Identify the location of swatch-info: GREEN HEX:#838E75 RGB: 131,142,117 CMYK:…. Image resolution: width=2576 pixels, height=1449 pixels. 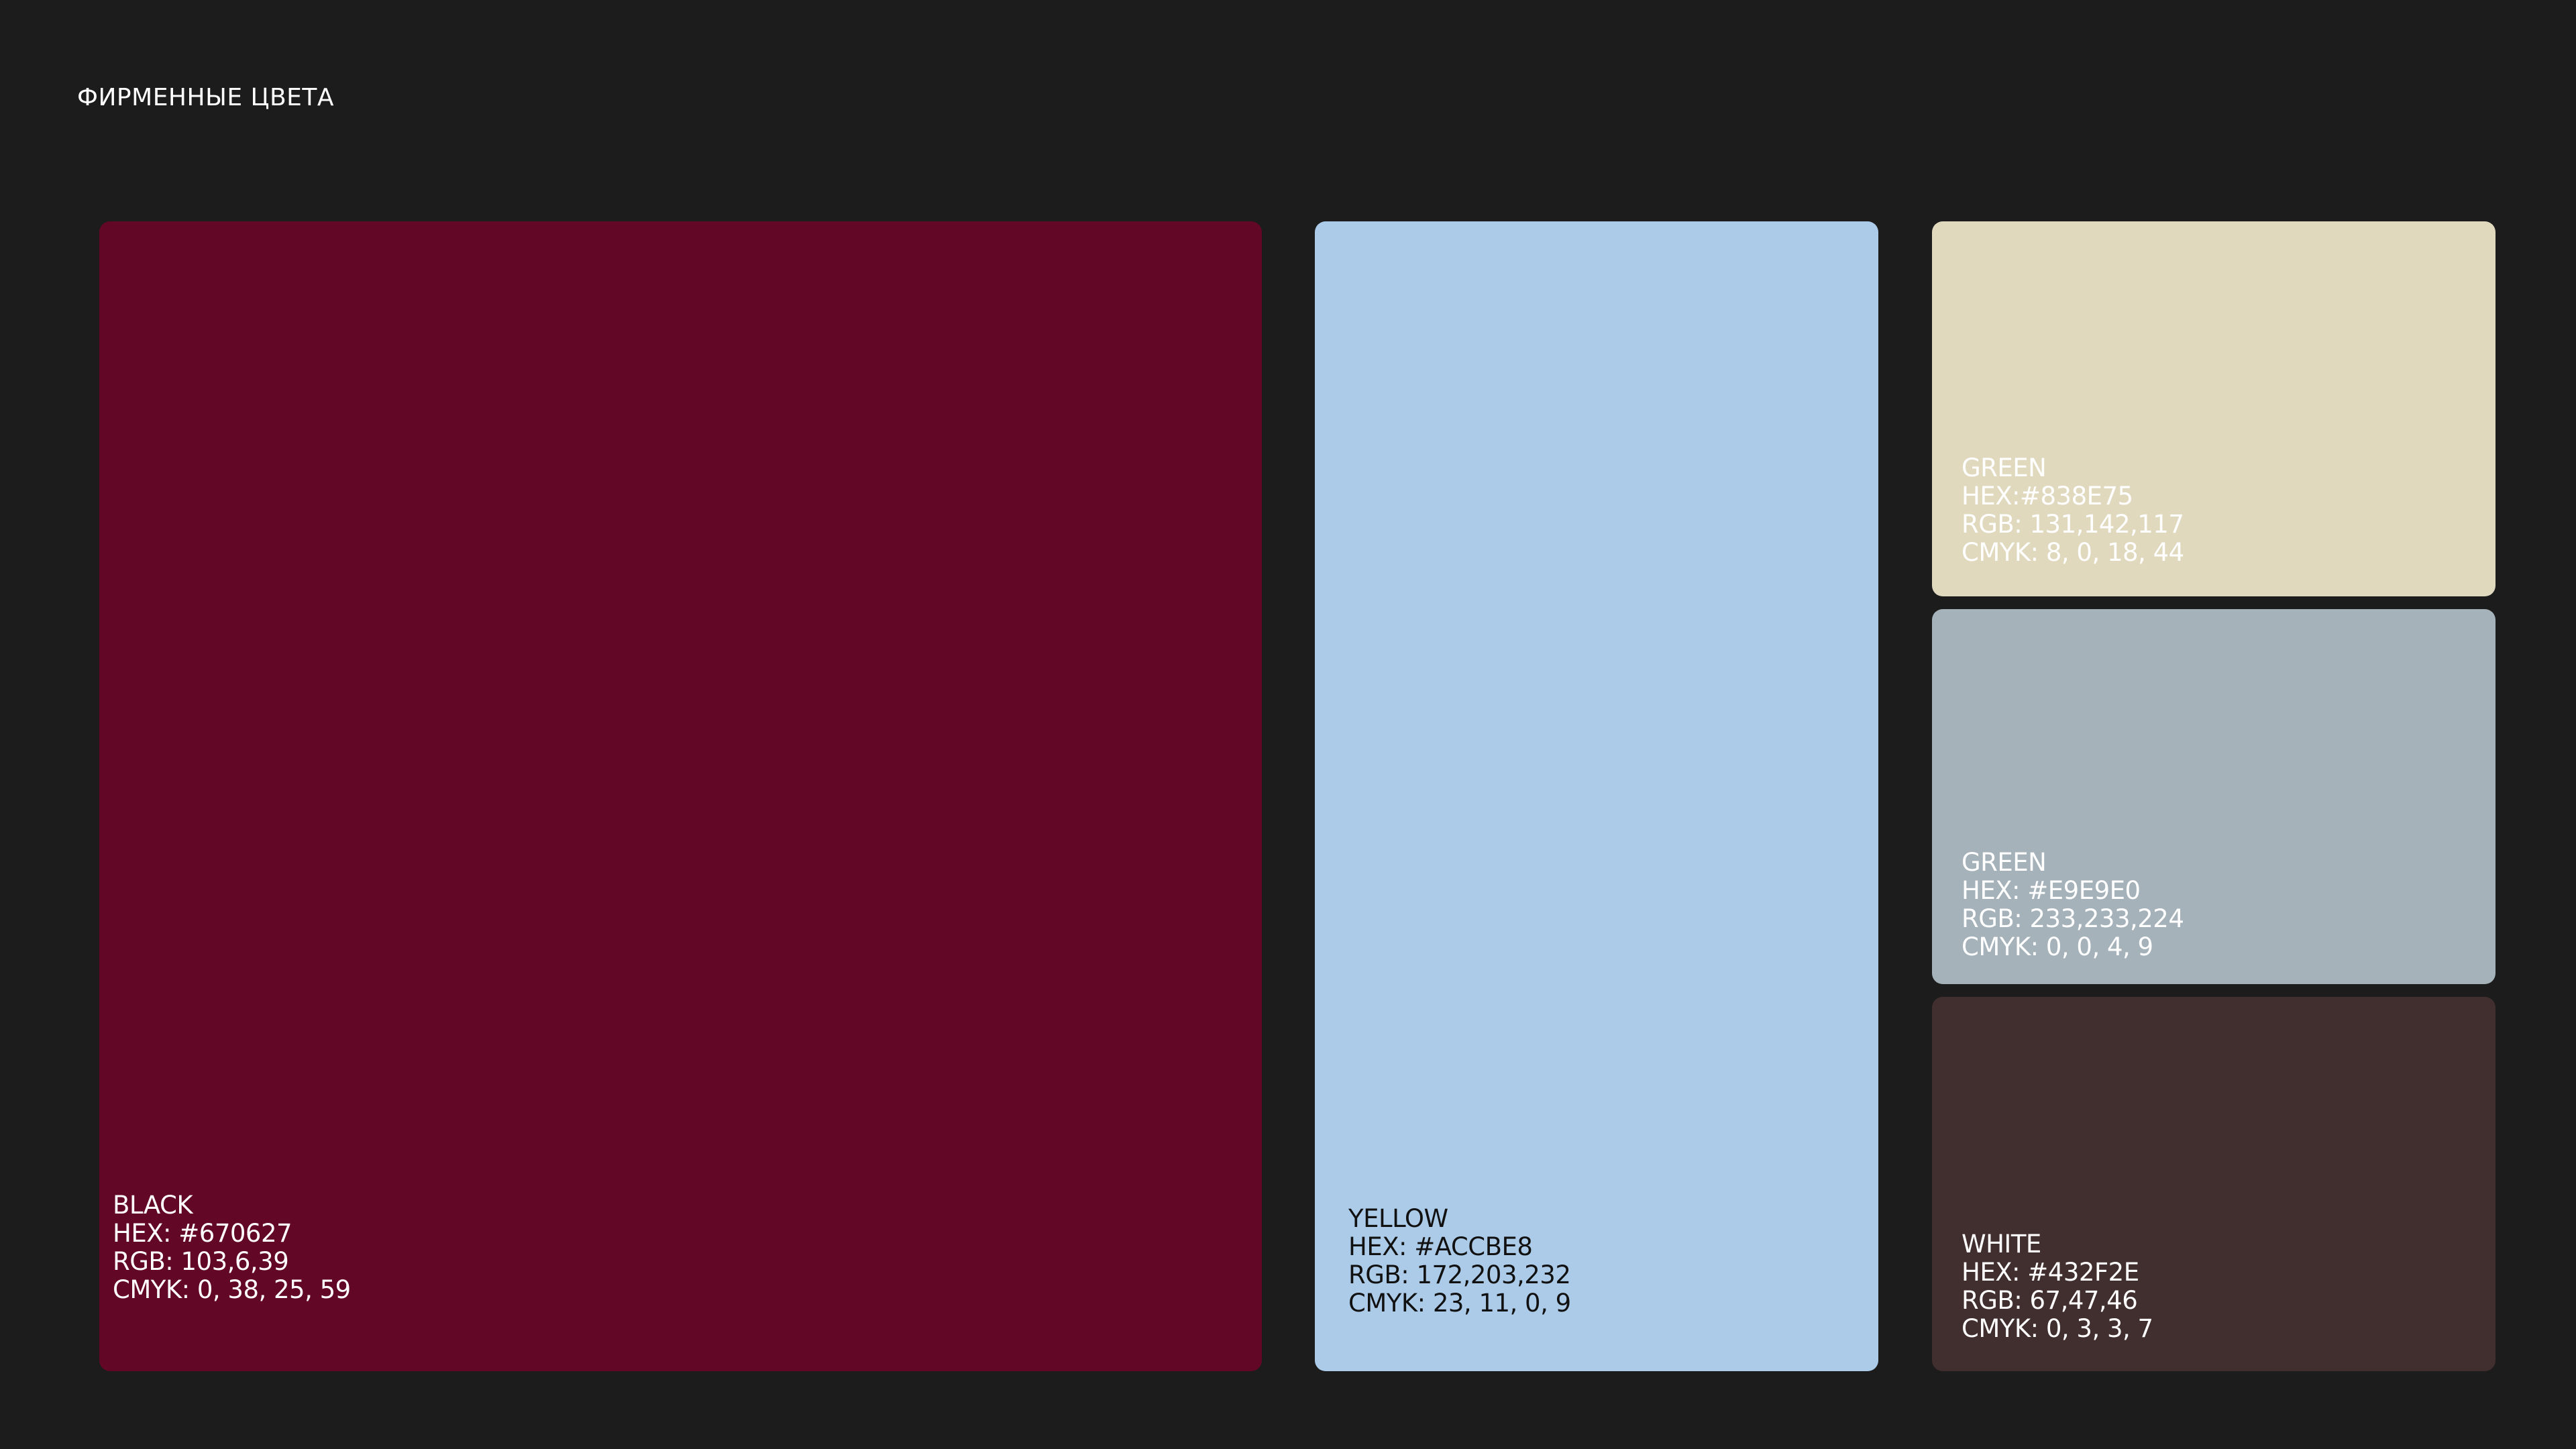
(2073, 510).